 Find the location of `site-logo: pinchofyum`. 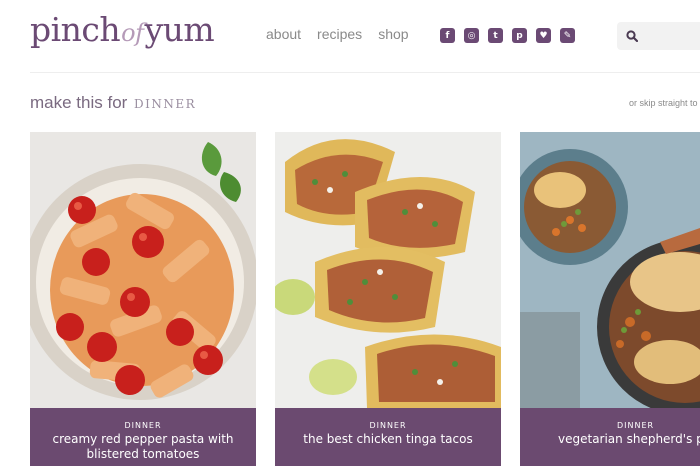

site-logo: pinchofyum is located at coordinates (122, 29).